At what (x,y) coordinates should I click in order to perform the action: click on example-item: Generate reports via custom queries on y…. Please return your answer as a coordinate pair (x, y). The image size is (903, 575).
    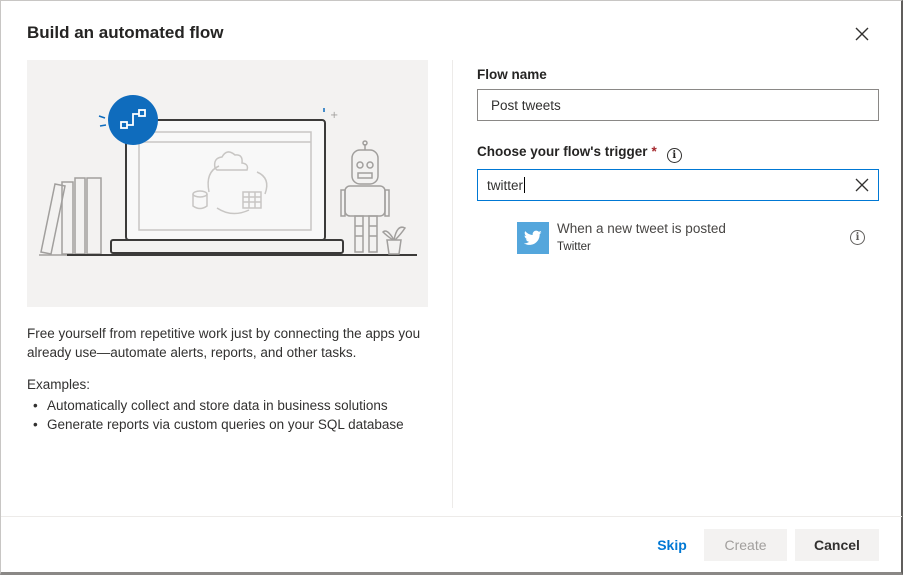
    Looking at the image, I should click on (218, 424).